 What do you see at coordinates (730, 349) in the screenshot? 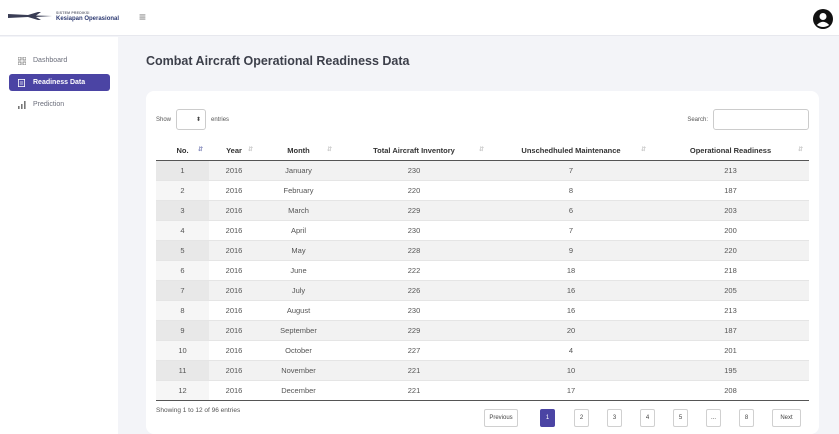
I see `table-cell: 201` at bounding box center [730, 349].